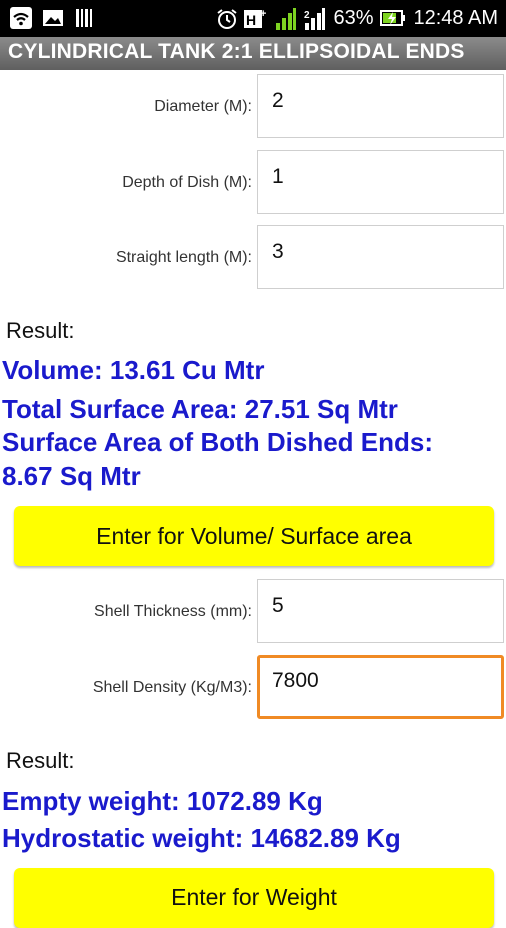  What do you see at coordinates (253, 183) in the screenshot?
I see `depth-of-dish-row: Depth of Dish (M): 1` at bounding box center [253, 183].